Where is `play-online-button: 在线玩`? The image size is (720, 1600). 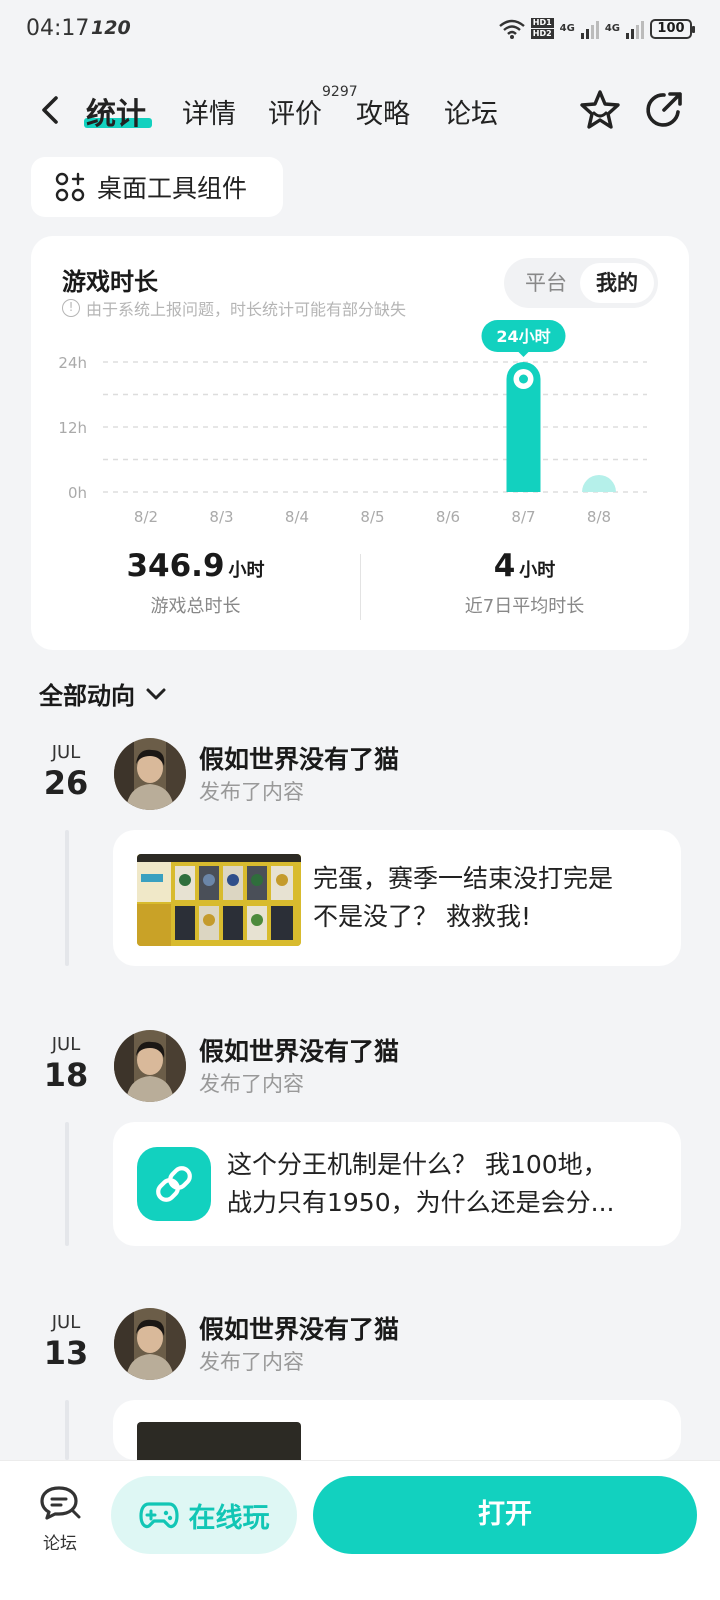
play-online-button: 在线玩 is located at coordinates (204, 1515).